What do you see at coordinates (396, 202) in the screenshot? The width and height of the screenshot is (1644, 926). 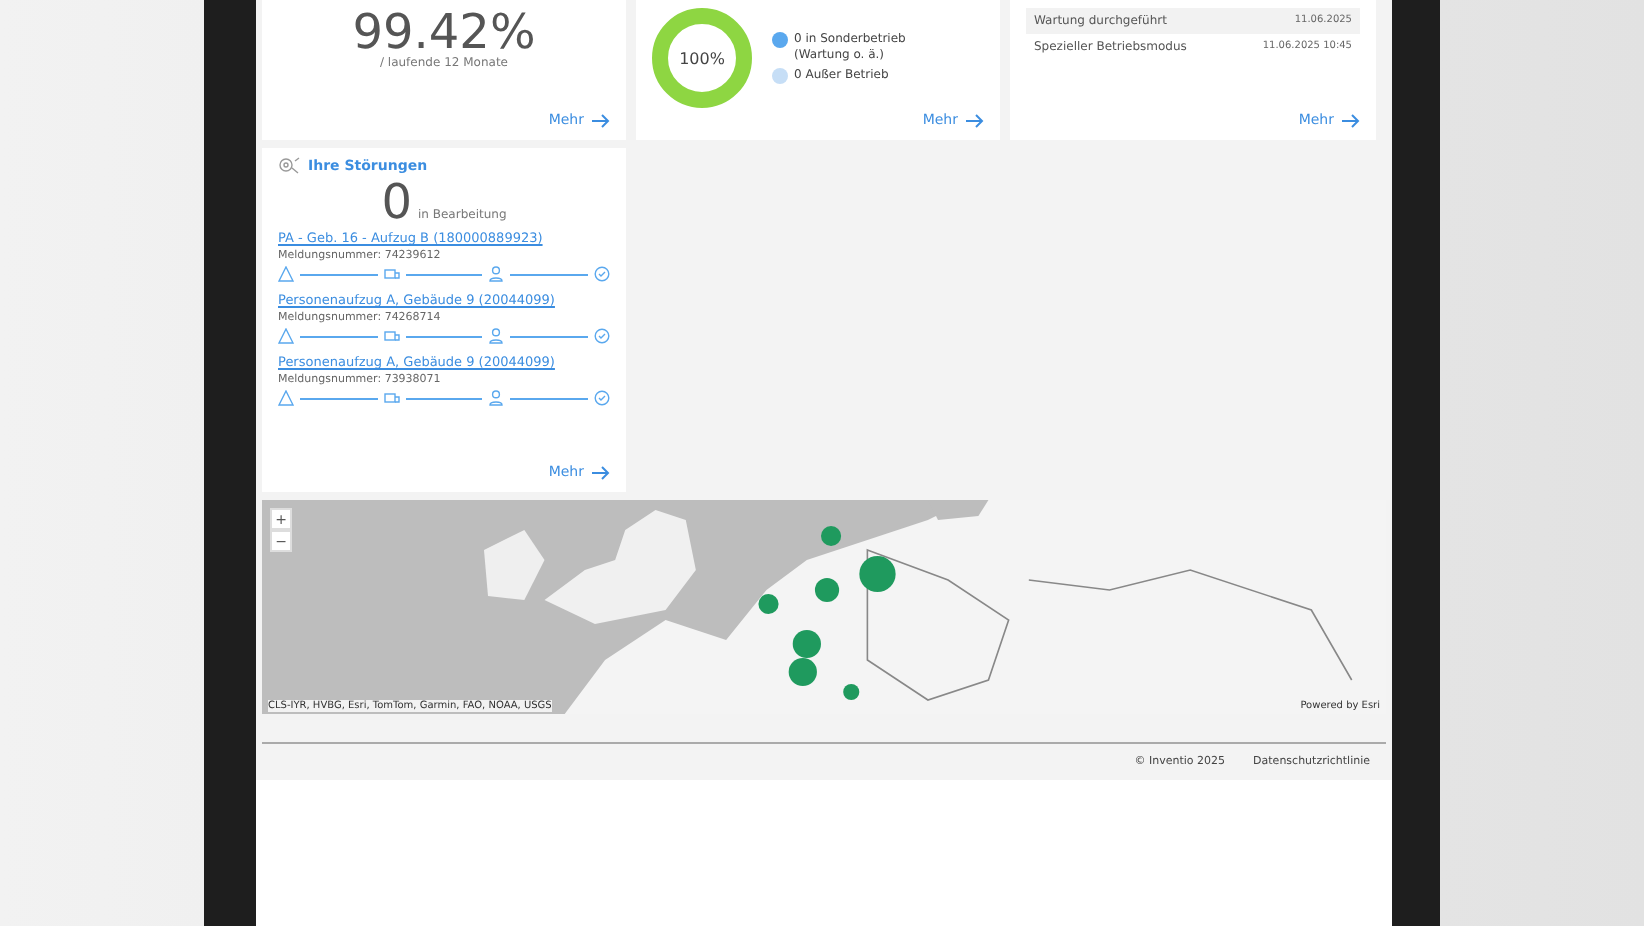 I see `fault-count: 0` at bounding box center [396, 202].